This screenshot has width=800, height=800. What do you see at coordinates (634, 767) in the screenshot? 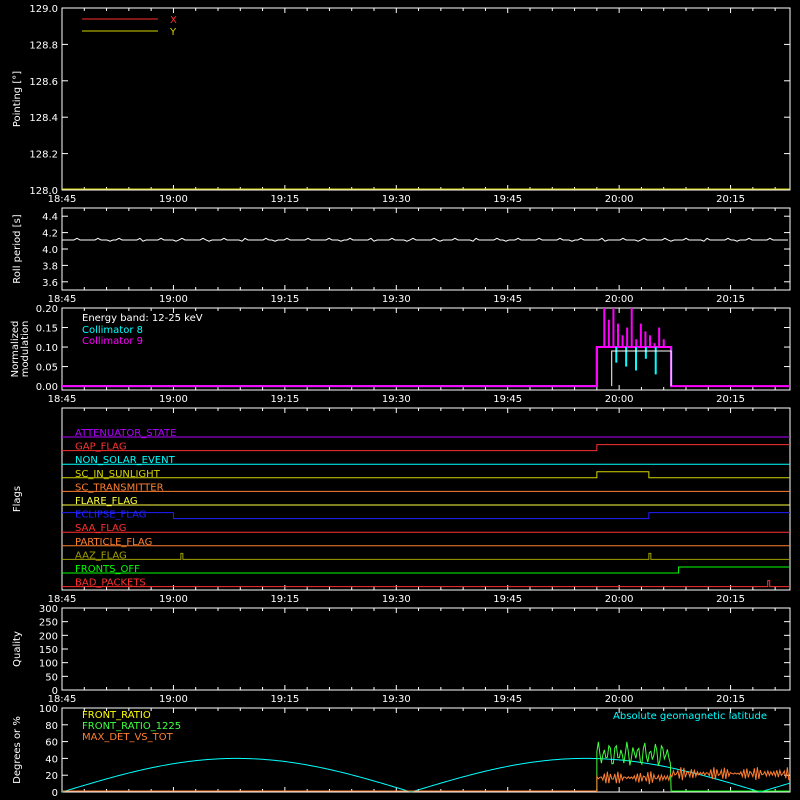
I see `front-ratio-1225-line` at bounding box center [634, 767].